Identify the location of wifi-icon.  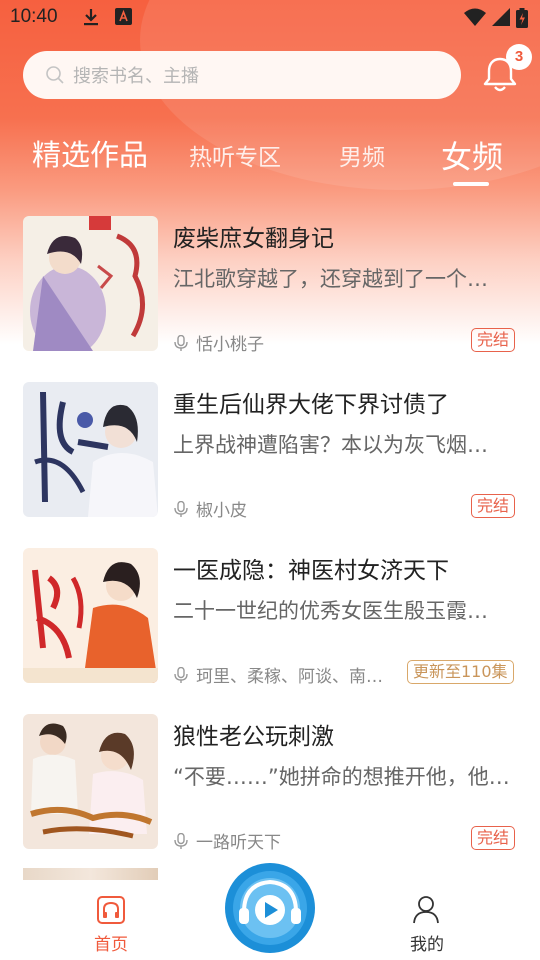
(475, 17).